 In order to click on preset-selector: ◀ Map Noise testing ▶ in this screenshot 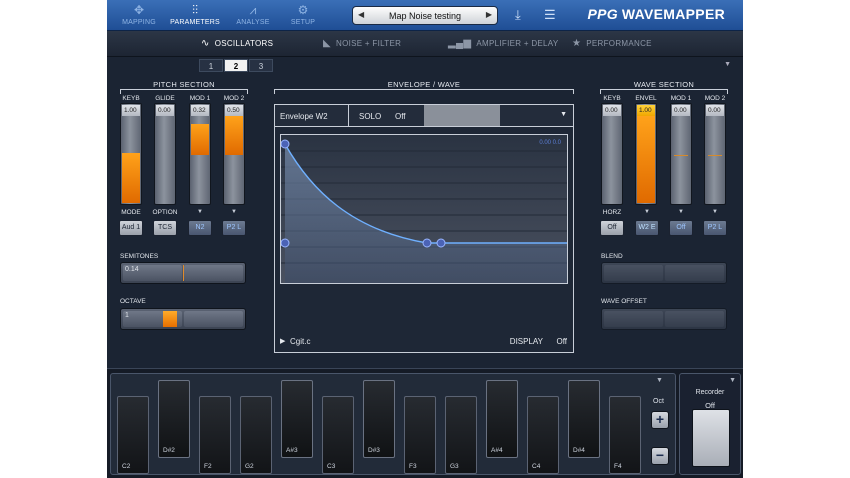, I will do `click(425, 15)`.